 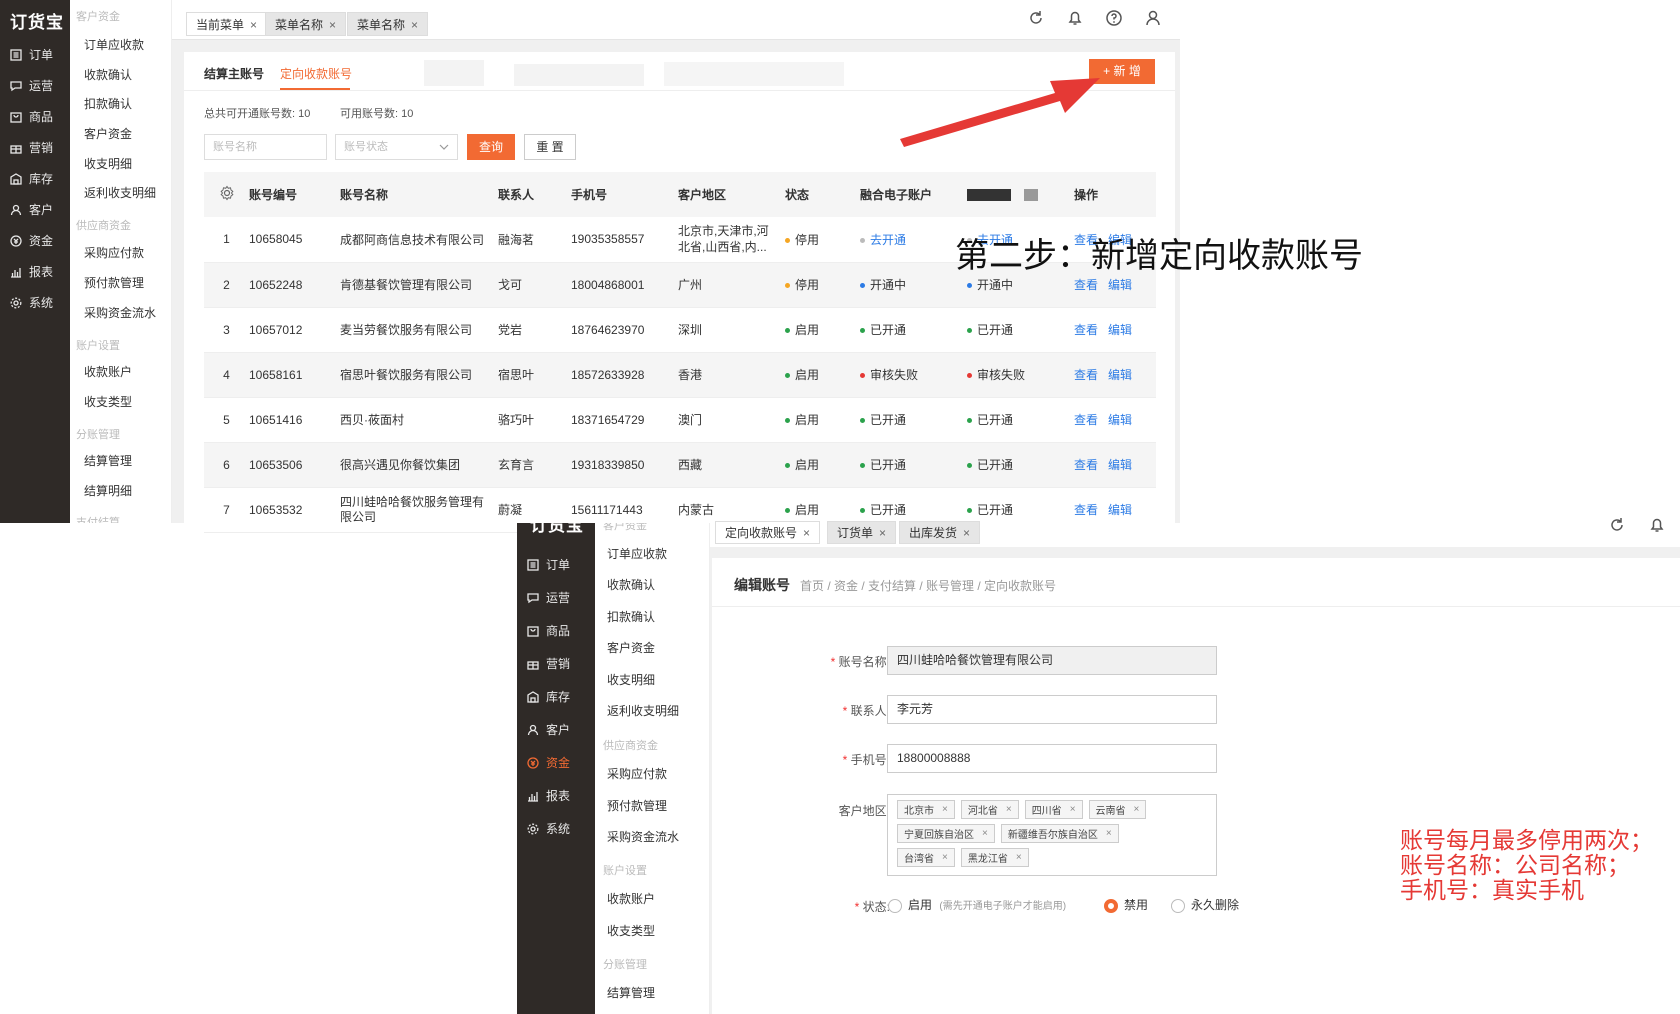 What do you see at coordinates (926, 809) in the screenshot?
I see `region-chip: 北京市 ×` at bounding box center [926, 809].